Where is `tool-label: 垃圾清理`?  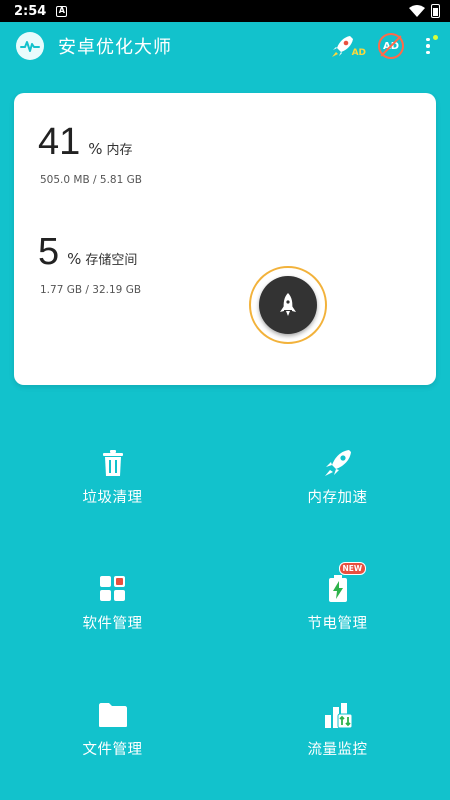
tool-label: 垃圾清理 is located at coordinates (112, 498).